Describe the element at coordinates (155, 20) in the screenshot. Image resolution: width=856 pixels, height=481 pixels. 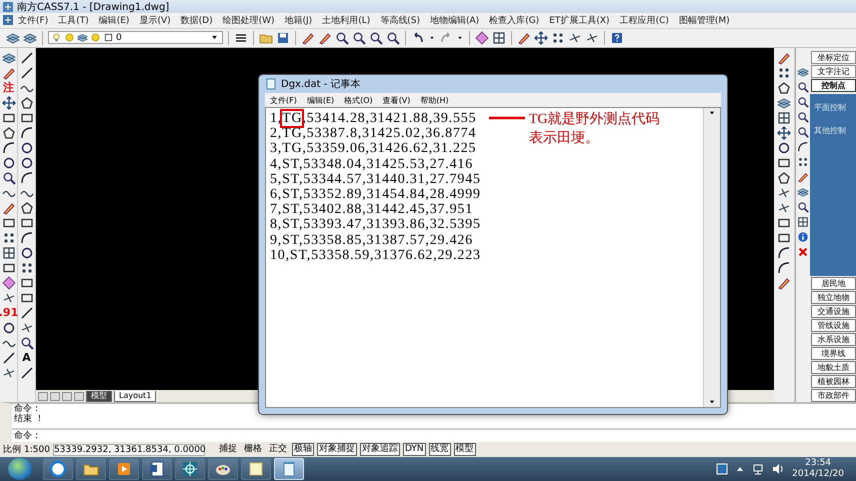
I see `menu-item: 显示(V)` at that location.